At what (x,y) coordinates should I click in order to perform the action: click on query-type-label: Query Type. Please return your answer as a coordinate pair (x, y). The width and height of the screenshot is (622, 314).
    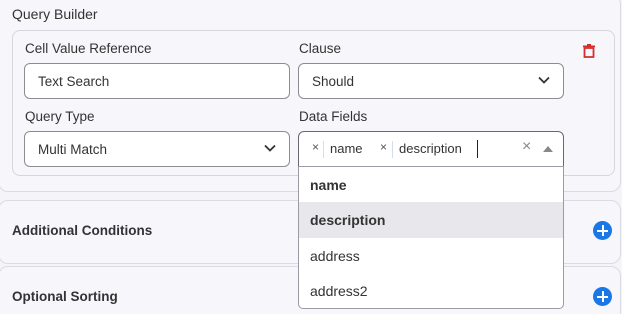
    Looking at the image, I should click on (60, 116).